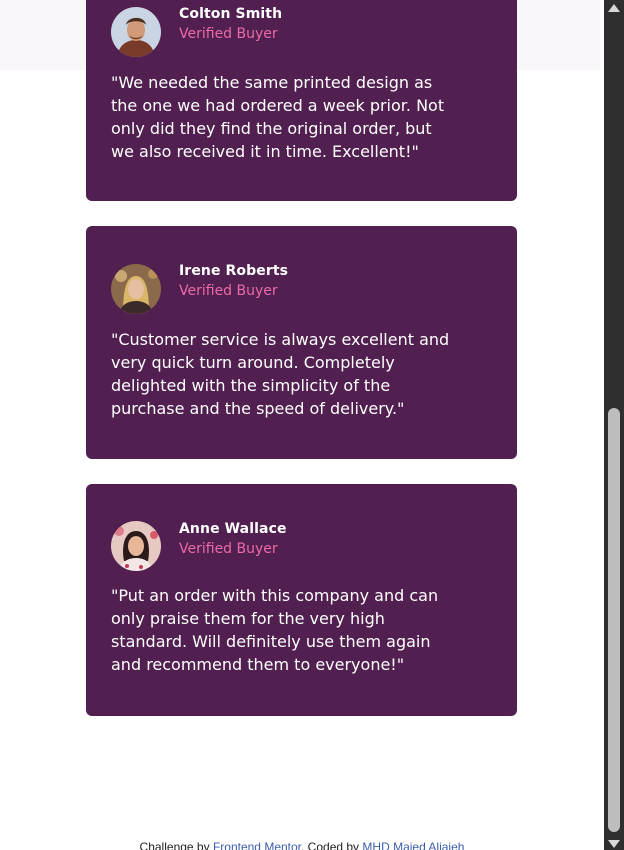 This screenshot has height=850, width=624. I want to click on scroll-up-arrow-icon, so click(614, 8).